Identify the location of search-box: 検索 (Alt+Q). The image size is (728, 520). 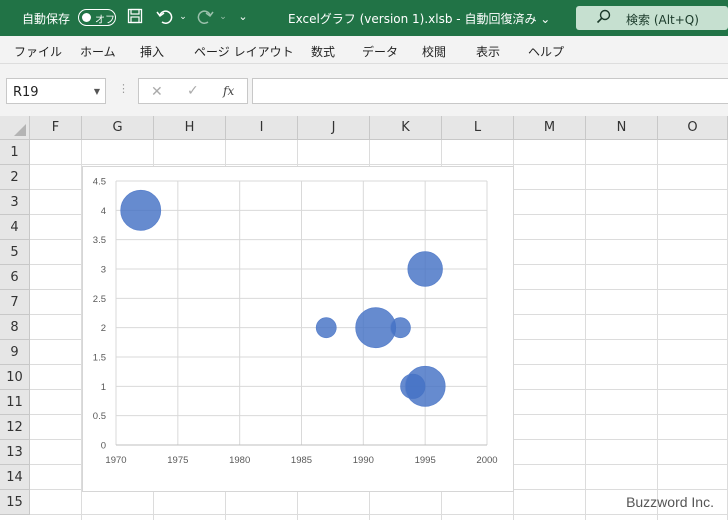
(652, 18).